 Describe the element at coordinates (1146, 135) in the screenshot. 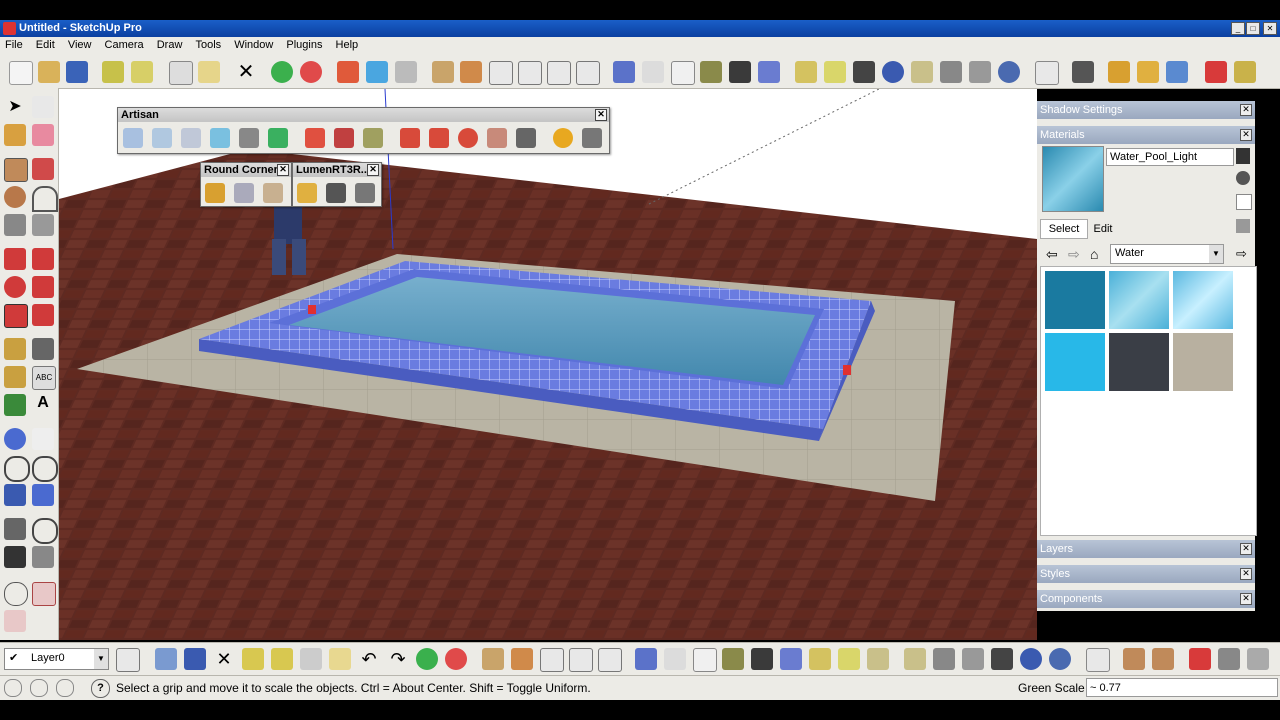

I see `materials-header: Materials ✕` at that location.